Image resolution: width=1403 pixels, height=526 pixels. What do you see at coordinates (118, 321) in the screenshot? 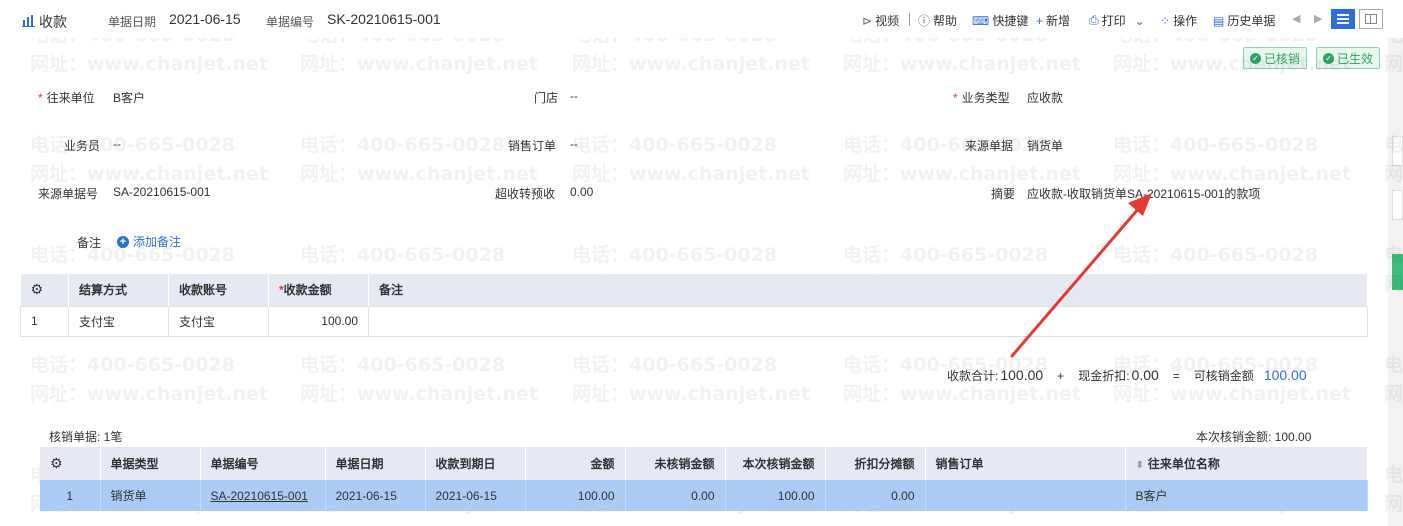
I see `payment-method-cell: 支付宝` at bounding box center [118, 321].